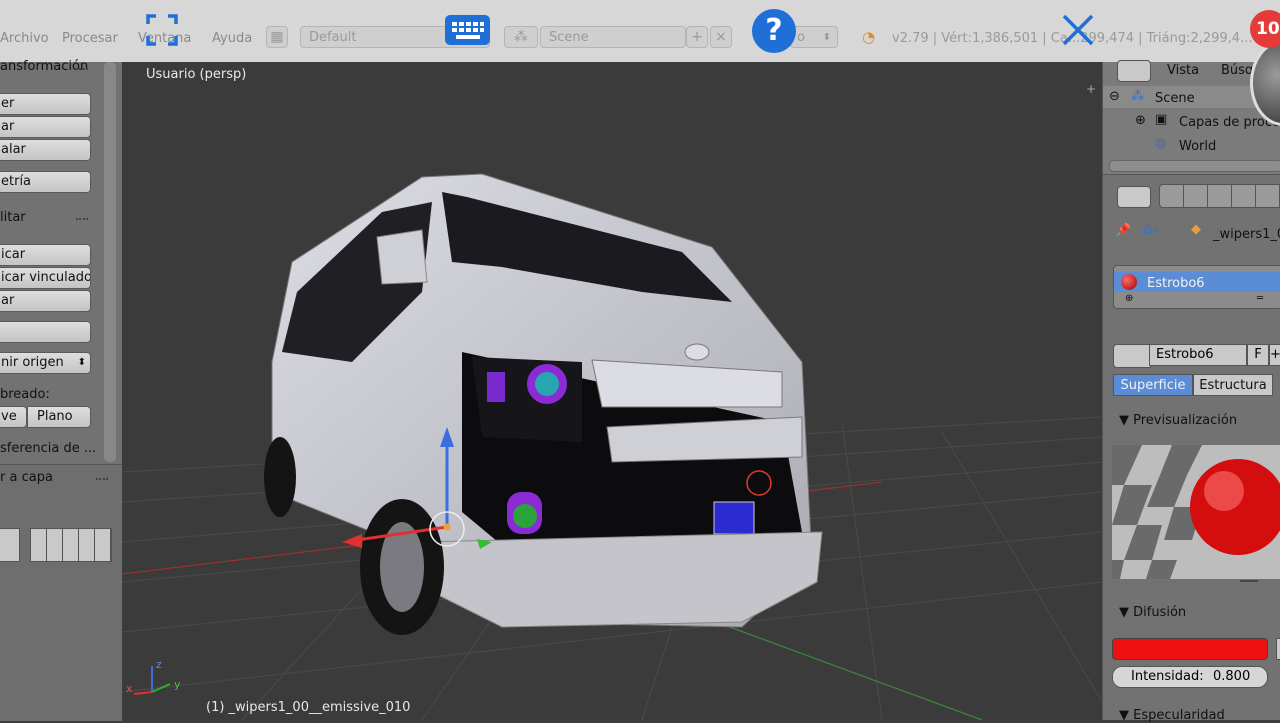  I want to click on render-layers-icon: ▣, so click(1161, 119).